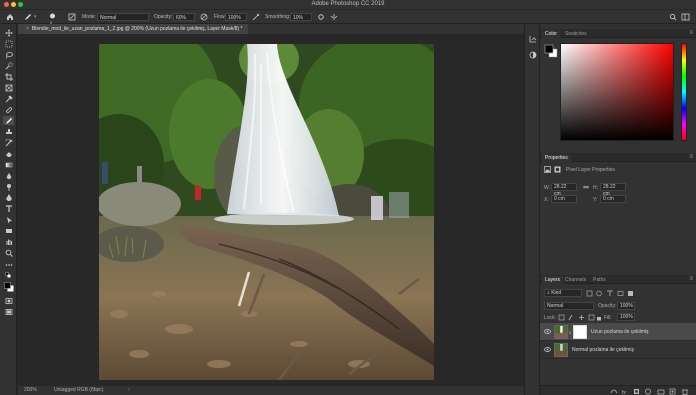  I want to click on properties-panel-header: Properties ≡, so click(618, 157).